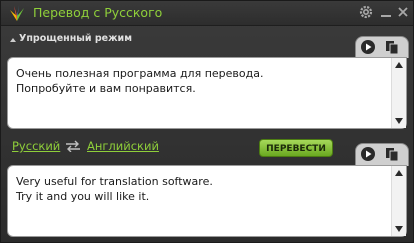 The image size is (414, 243). Describe the element at coordinates (114, 181) in the screenshot. I see `result-text-line: Very useful for translation software.` at that location.